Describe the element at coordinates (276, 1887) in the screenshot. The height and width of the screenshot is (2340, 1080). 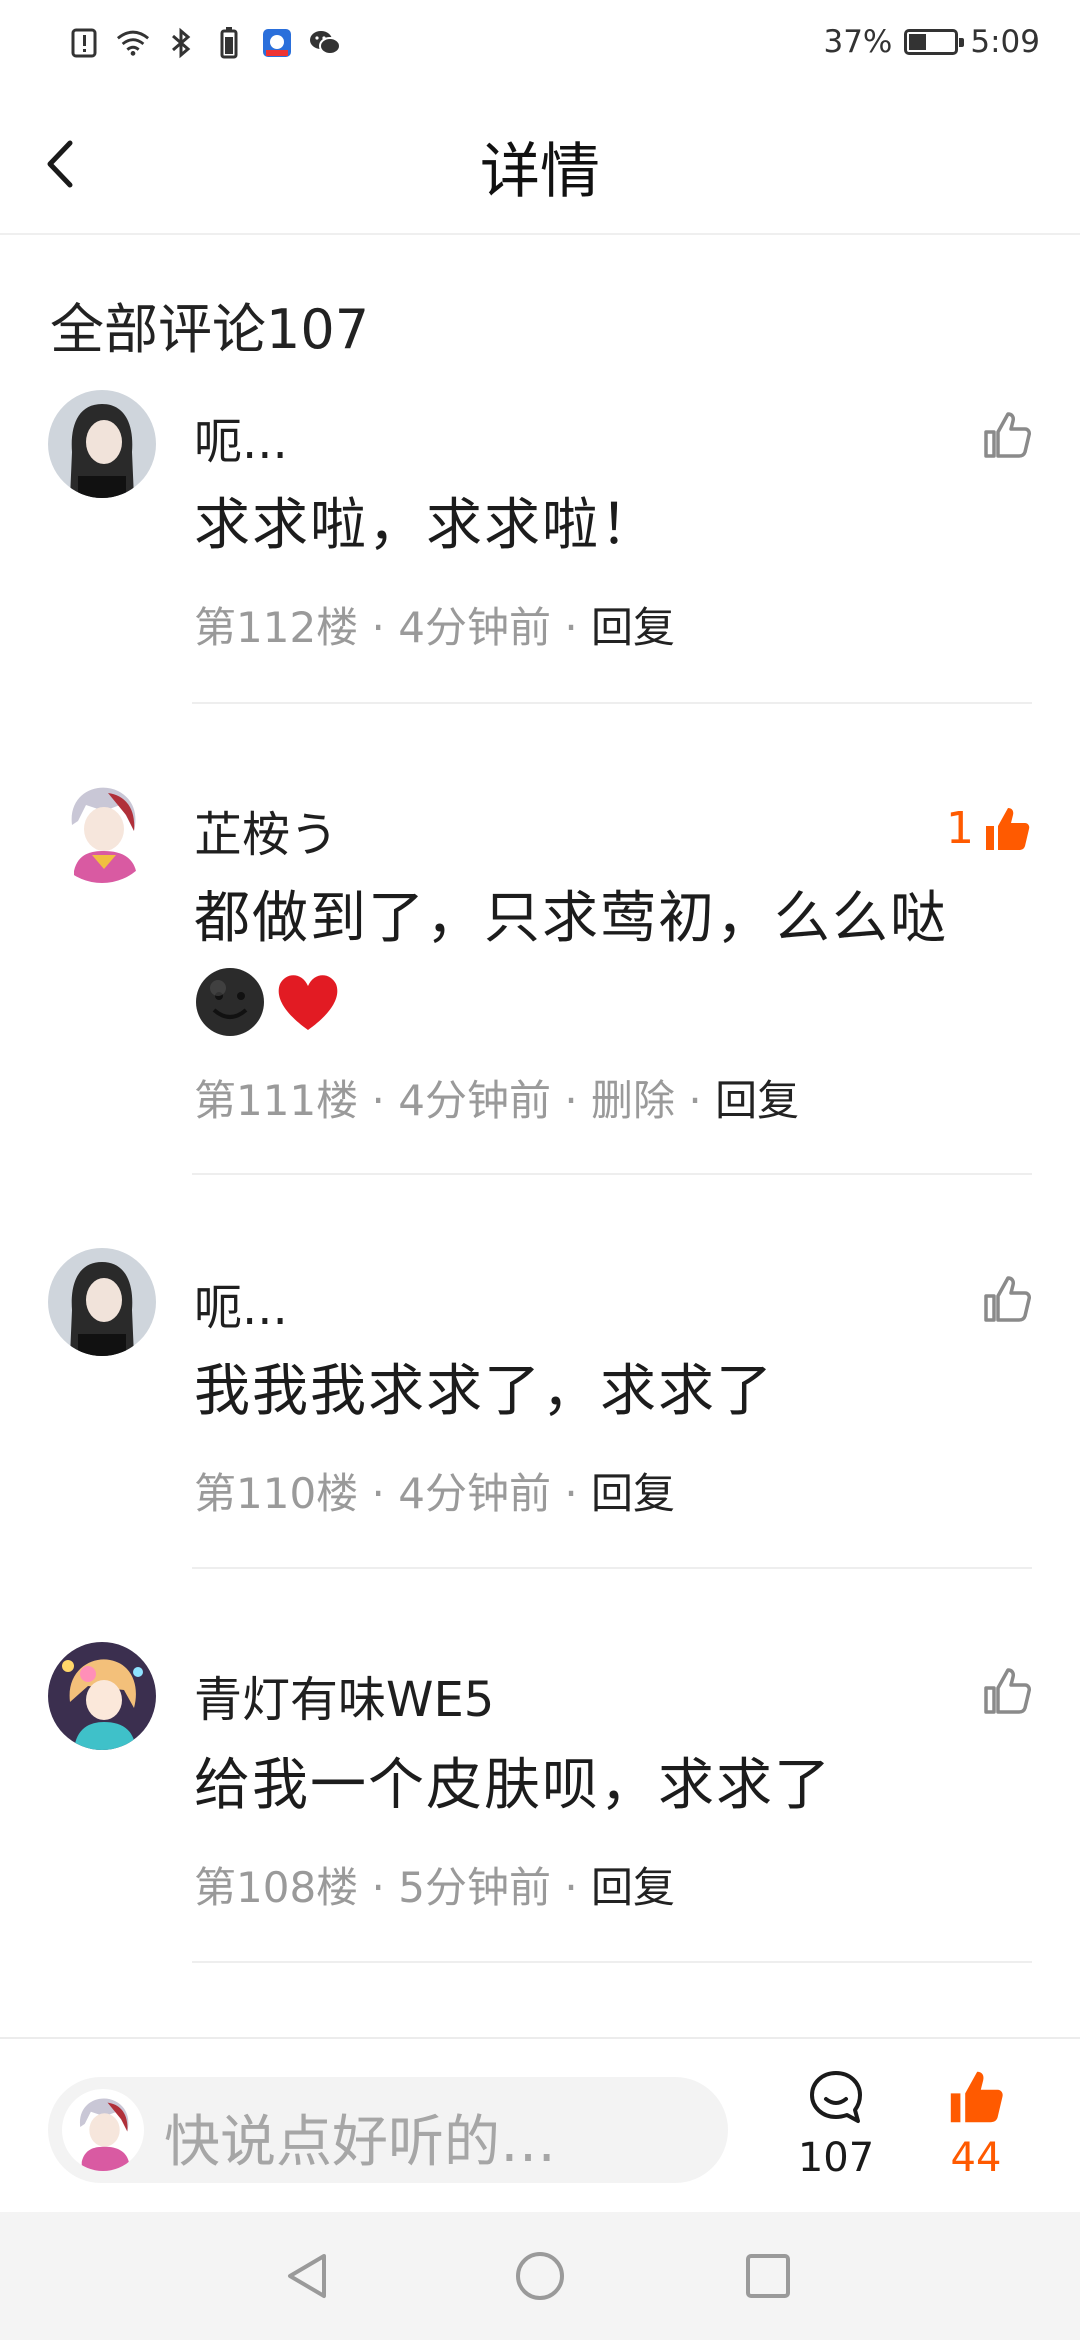
I see `floor-number: 第108楼` at that location.